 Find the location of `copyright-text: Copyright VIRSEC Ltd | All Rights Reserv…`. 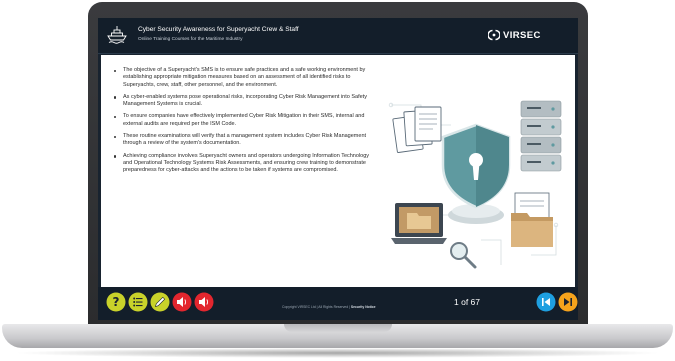

copyright-text: Copyright VIRSEC Ltd | All Rights Reserv… is located at coordinates (329, 307).